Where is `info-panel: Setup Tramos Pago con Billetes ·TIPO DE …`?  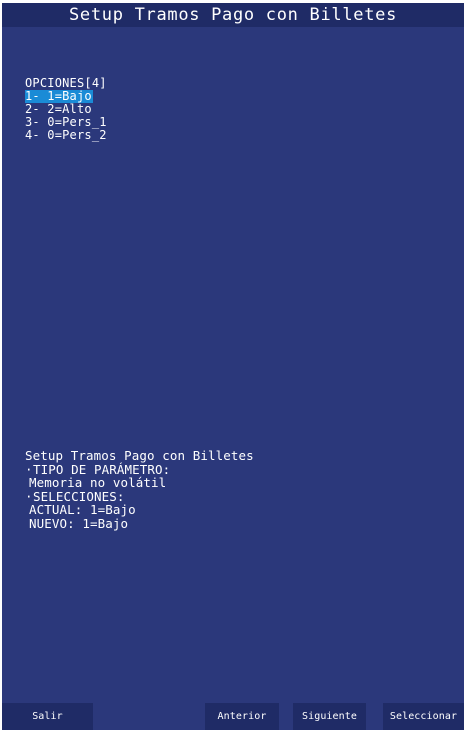
info-panel: Setup Tramos Pago con Billetes ·TIPO DE … is located at coordinates (139, 489).